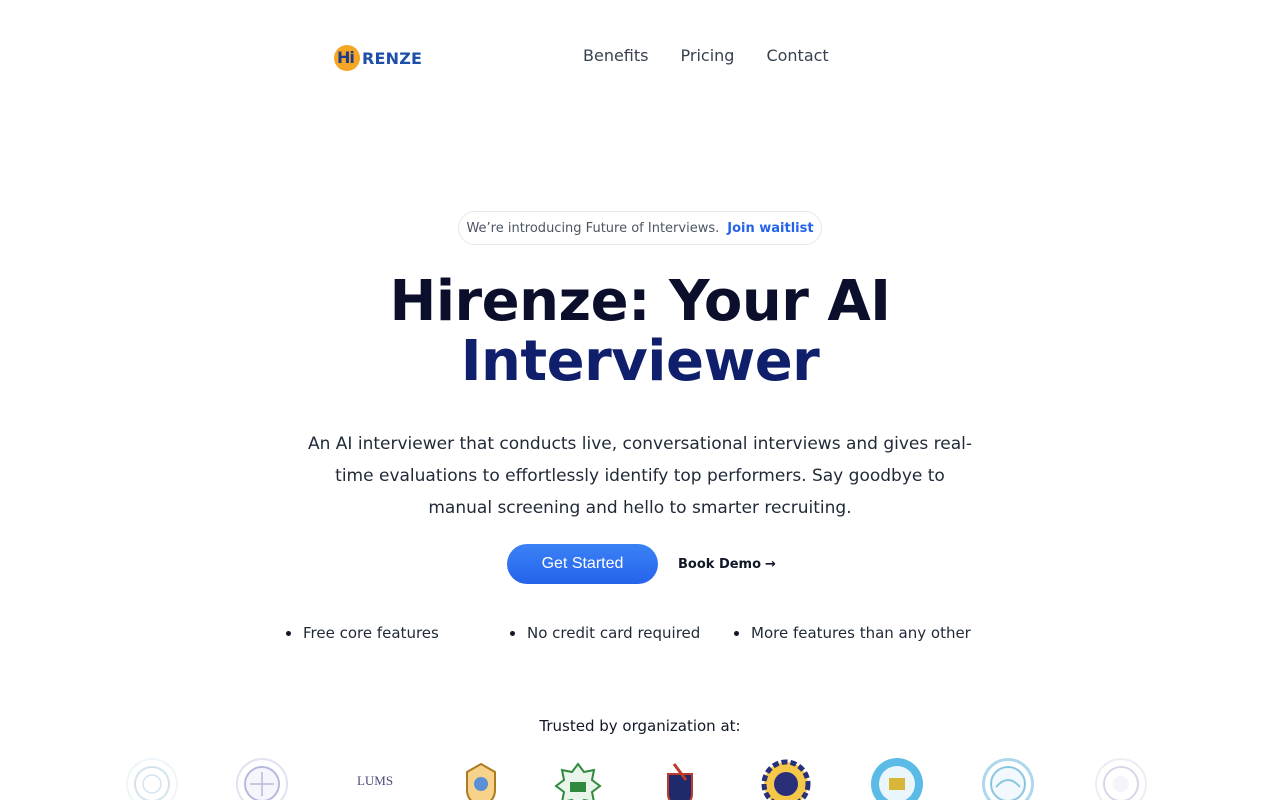 Image resolution: width=1280 pixels, height=800 pixels. I want to click on feature-item: Free core features, so click(398, 633).